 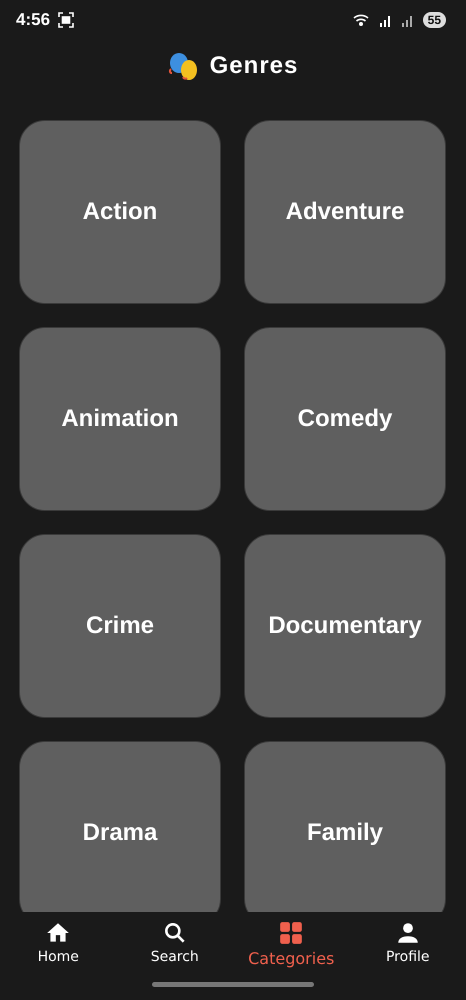 I want to click on screenshot-icon, so click(x=66, y=20).